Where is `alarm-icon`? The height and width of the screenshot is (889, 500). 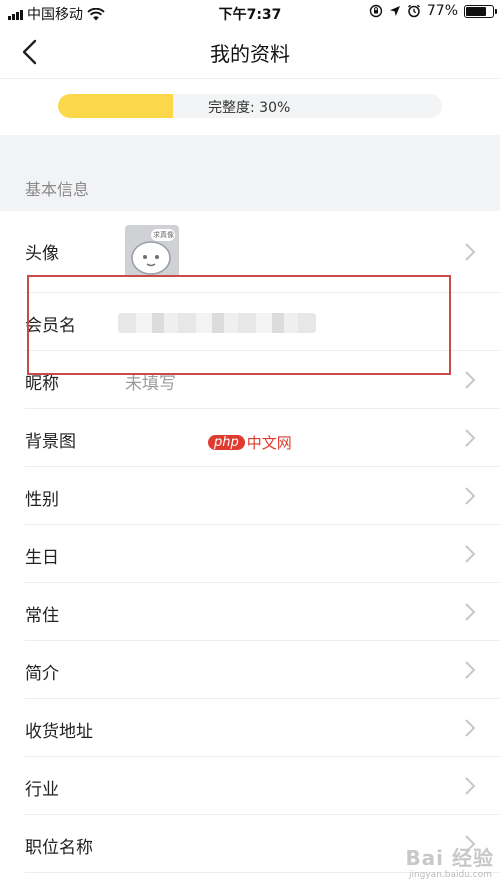
alarm-icon is located at coordinates (413, 11).